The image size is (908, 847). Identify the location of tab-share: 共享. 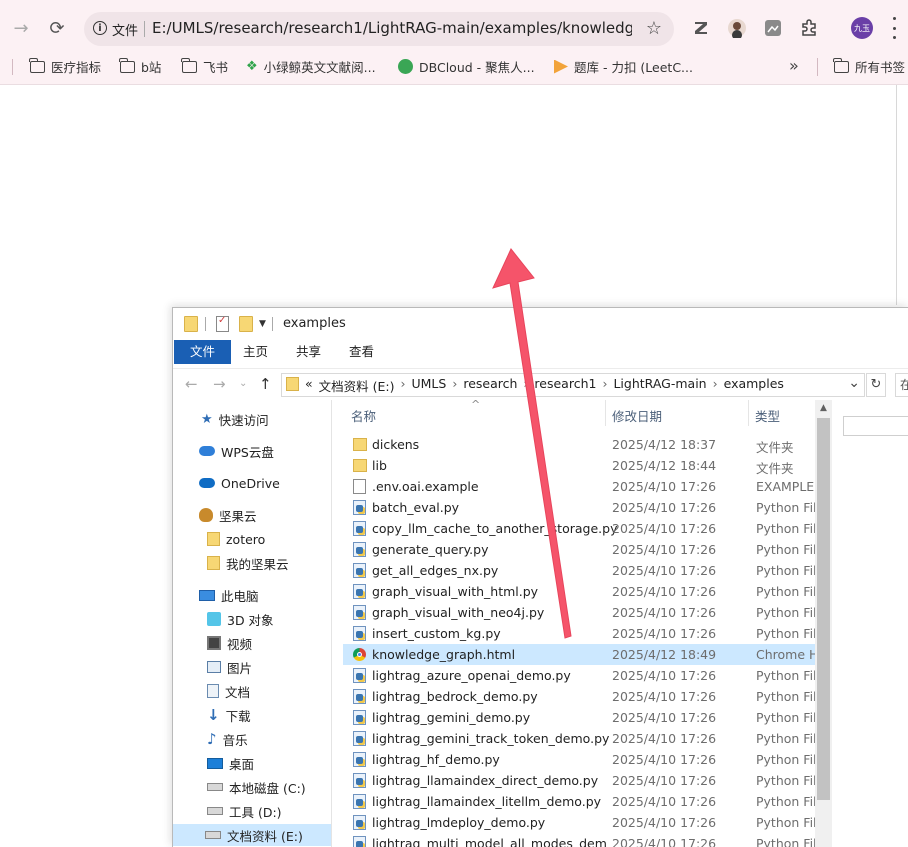
(308, 352).